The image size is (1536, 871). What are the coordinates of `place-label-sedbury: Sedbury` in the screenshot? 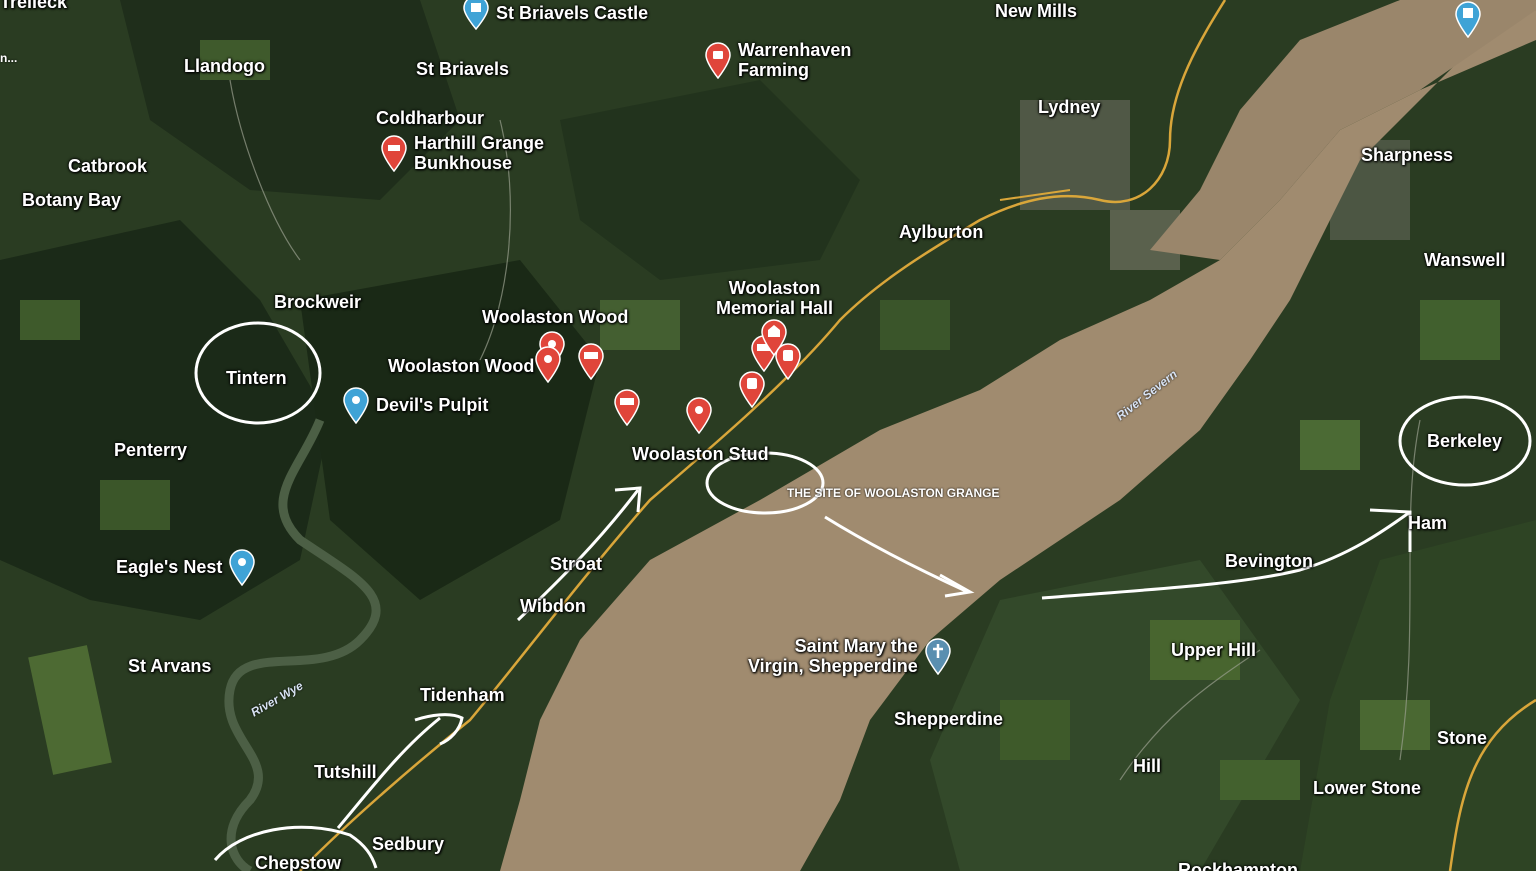 It's located at (408, 844).